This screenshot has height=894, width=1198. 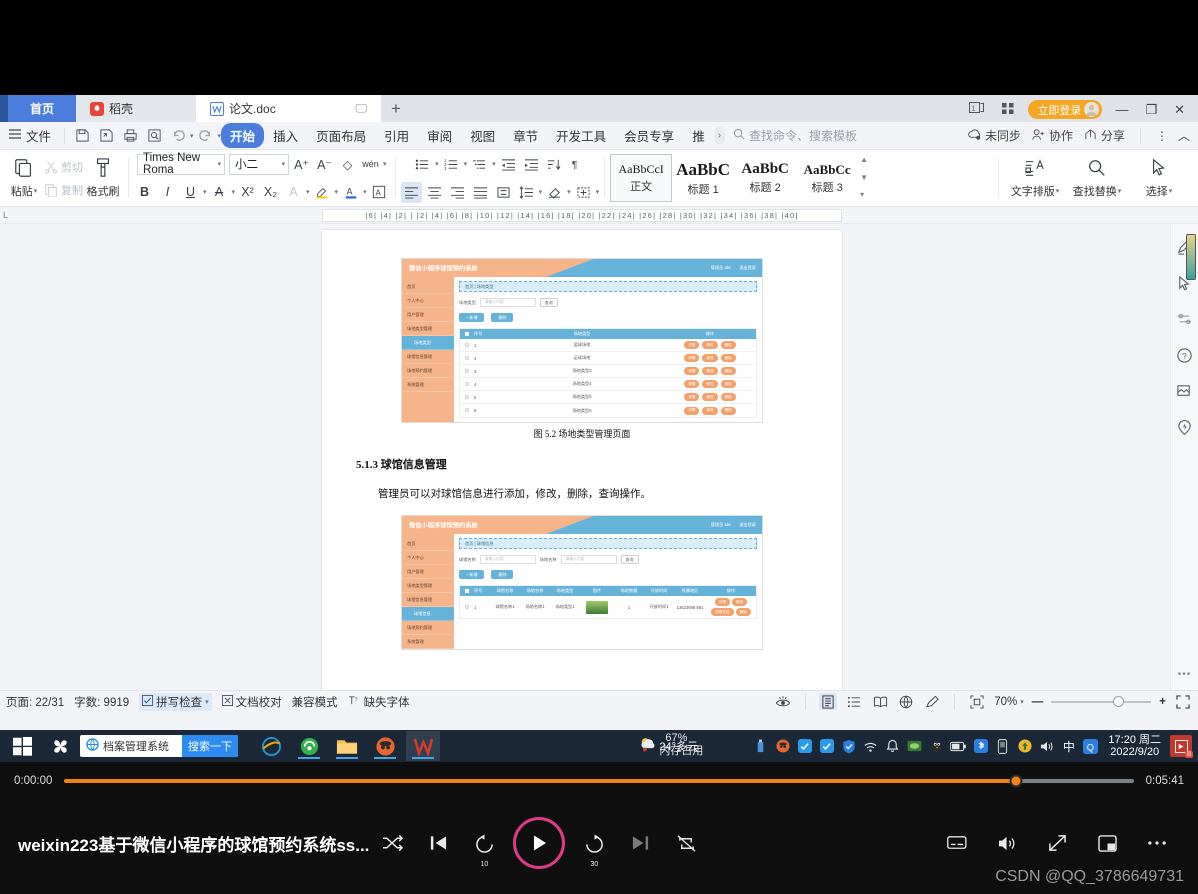 I want to click on ime-indicator: 中, so click(x=1068, y=746).